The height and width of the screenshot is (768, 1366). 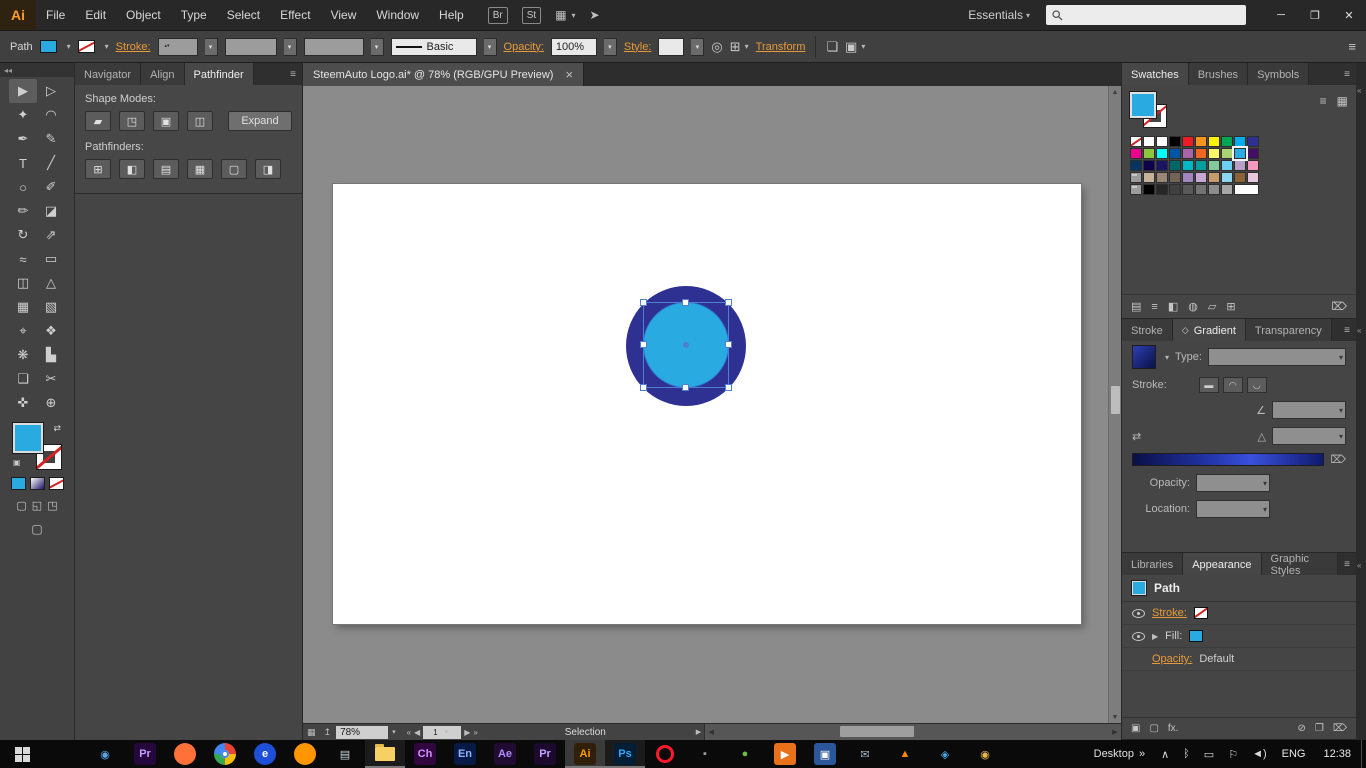 I want to click on desktop-toolbar: Desktop », so click(x=1119, y=754).